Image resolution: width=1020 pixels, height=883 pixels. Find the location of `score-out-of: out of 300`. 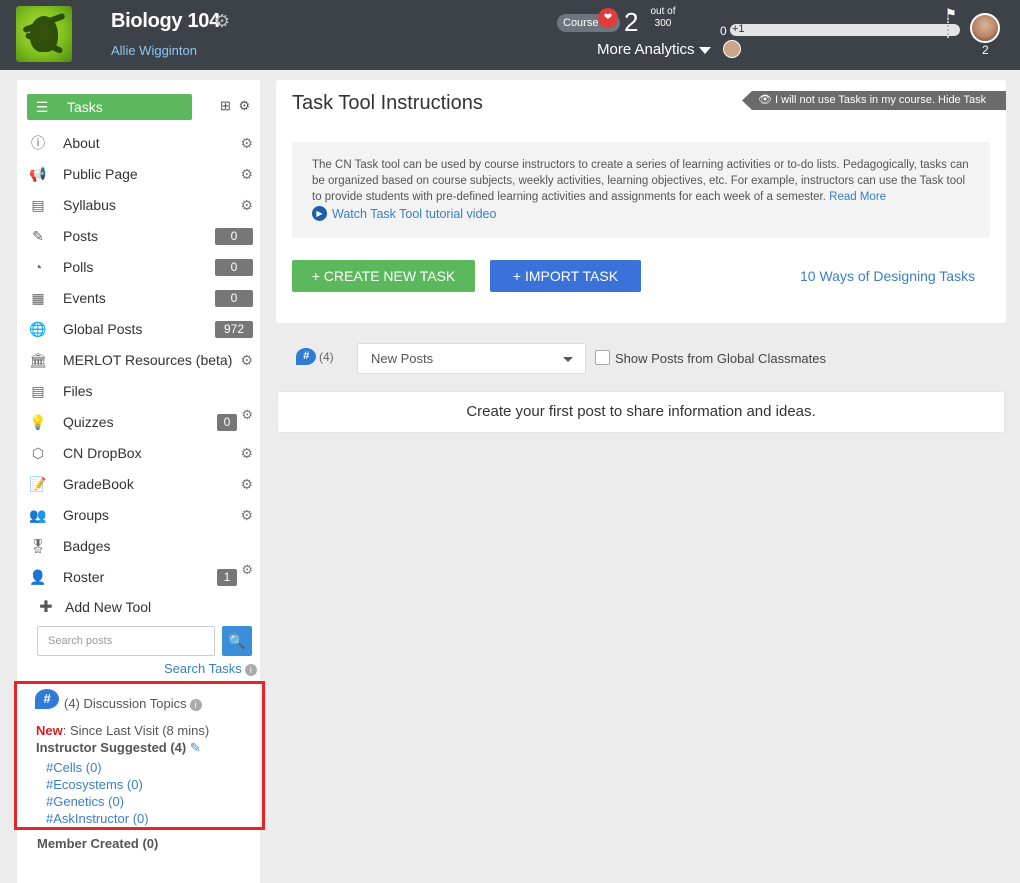

score-out-of: out of 300 is located at coordinates (663, 18).